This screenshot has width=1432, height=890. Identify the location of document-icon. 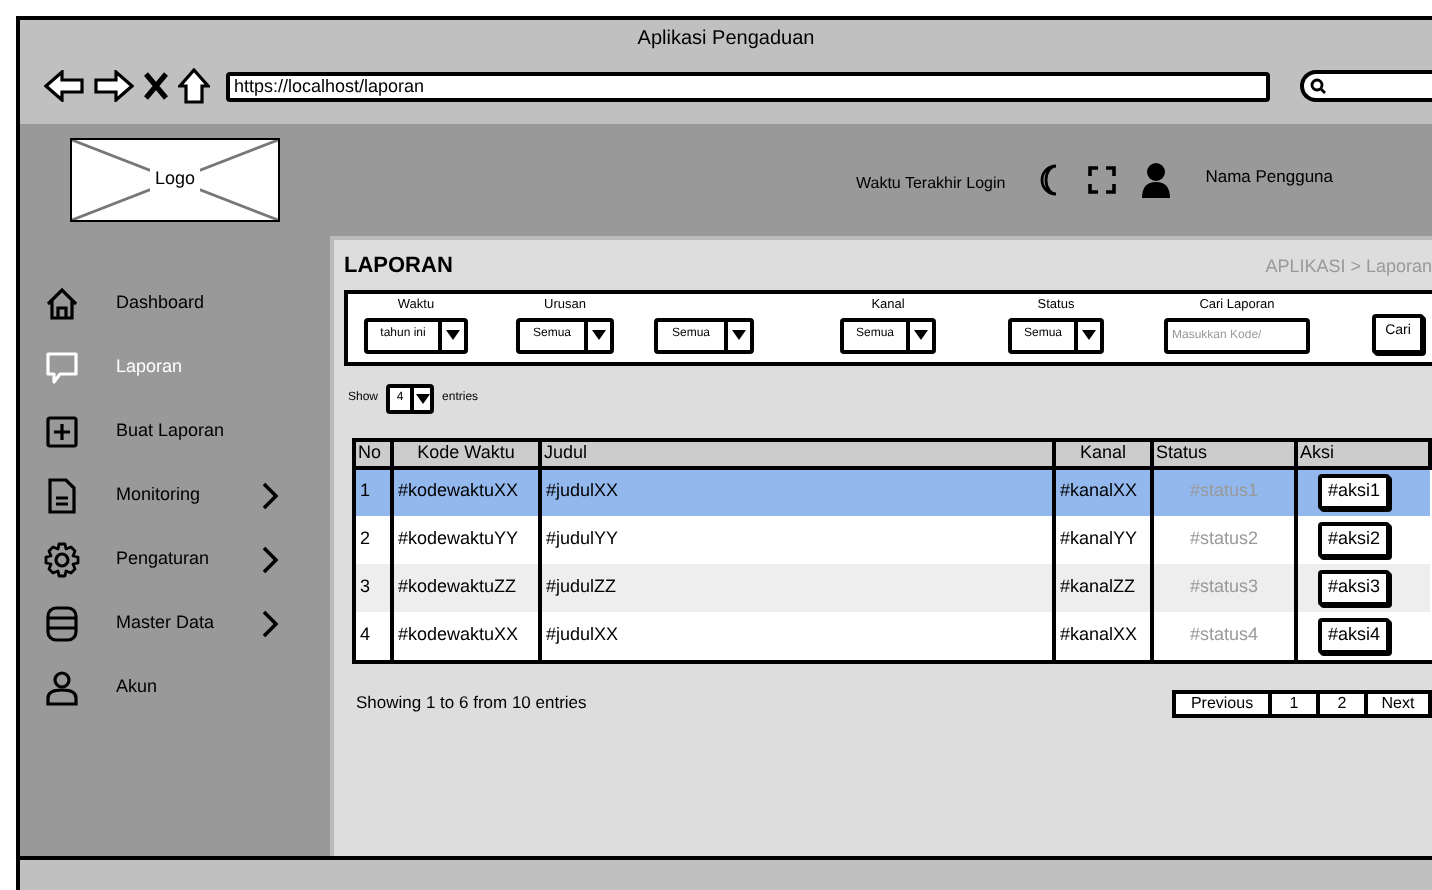
(62, 496).